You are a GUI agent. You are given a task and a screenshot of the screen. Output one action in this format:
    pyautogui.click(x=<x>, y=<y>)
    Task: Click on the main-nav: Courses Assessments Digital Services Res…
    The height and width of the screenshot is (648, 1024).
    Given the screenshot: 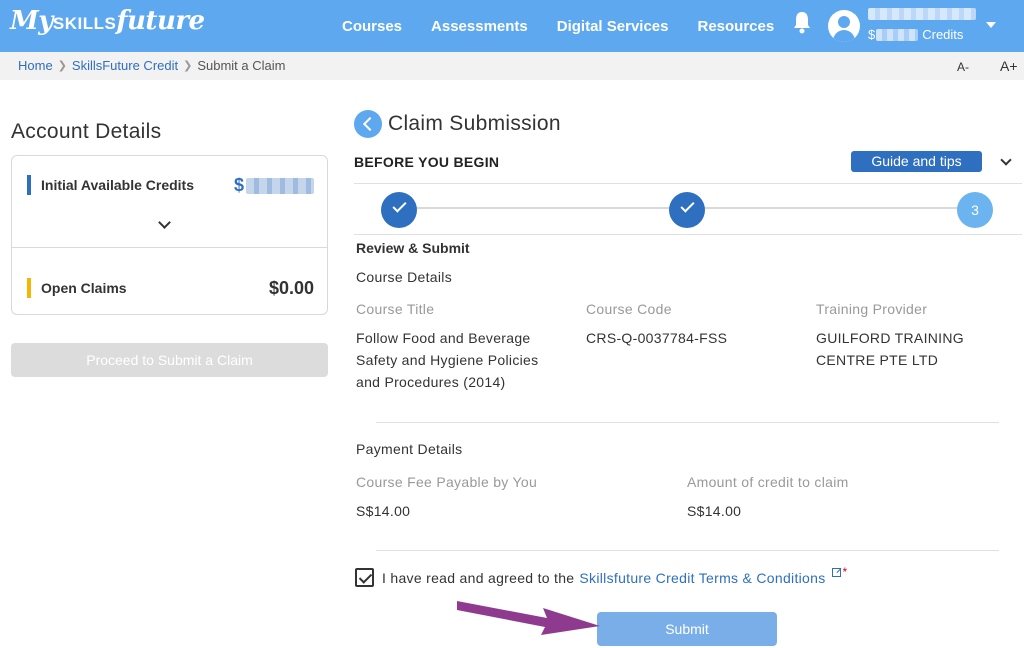 What is the action you would take?
    pyautogui.click(x=572, y=26)
    